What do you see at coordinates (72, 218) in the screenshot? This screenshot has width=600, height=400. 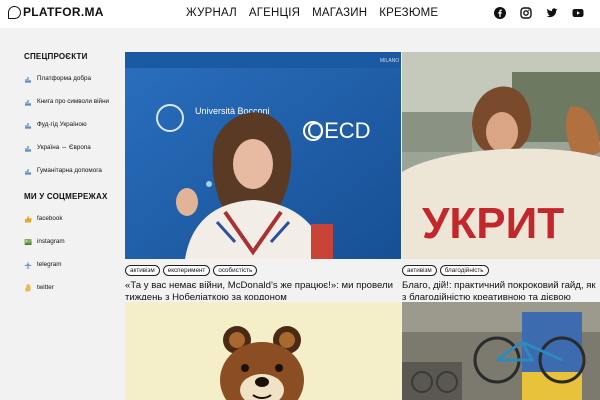 I see `sidebar-social-facebook: facebook` at bounding box center [72, 218].